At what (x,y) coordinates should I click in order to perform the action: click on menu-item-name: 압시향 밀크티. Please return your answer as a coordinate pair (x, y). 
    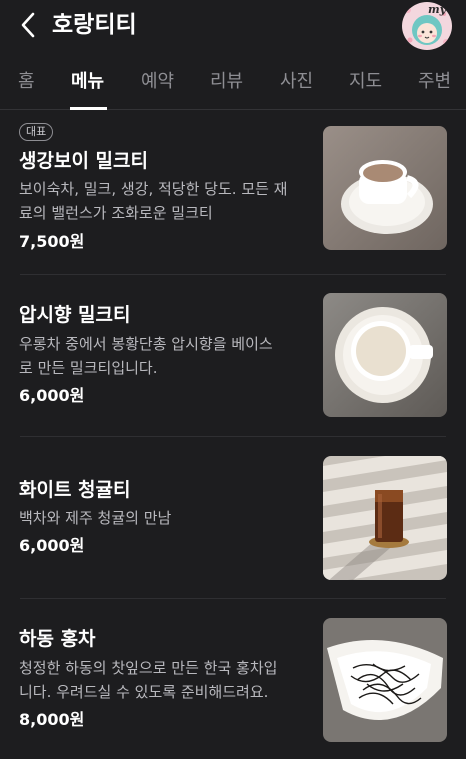
    Looking at the image, I should click on (75, 315).